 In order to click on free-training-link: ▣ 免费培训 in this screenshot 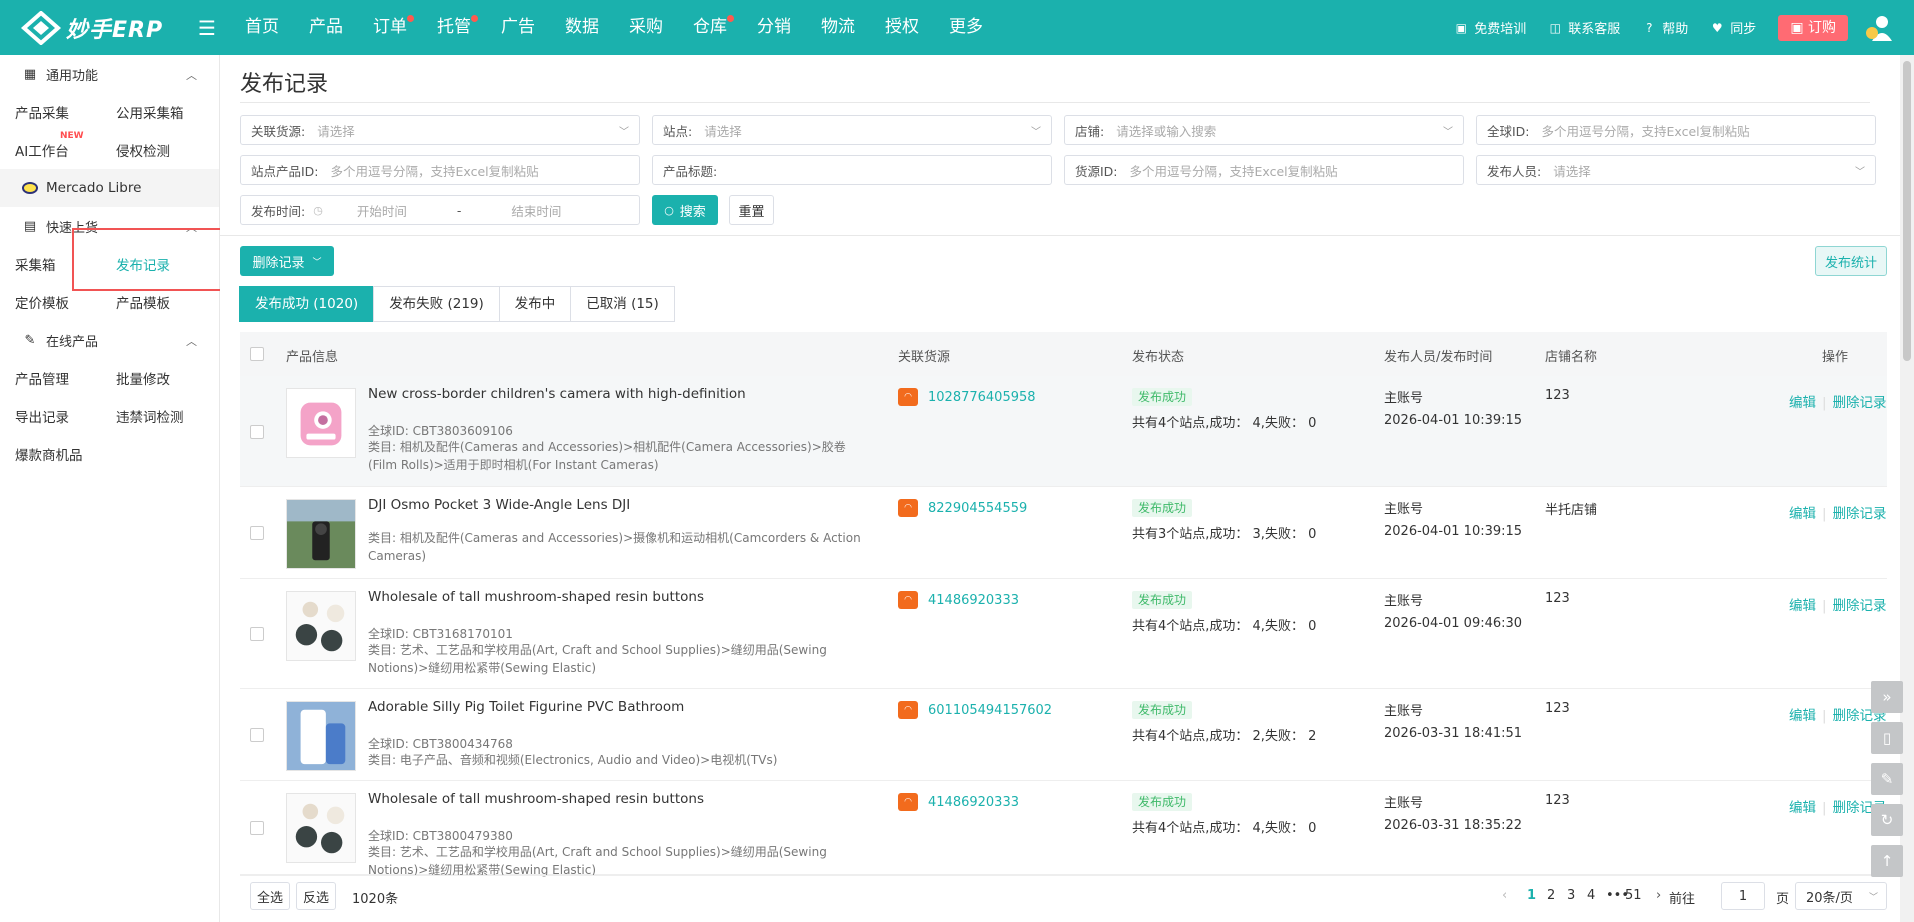, I will do `click(1490, 28)`.